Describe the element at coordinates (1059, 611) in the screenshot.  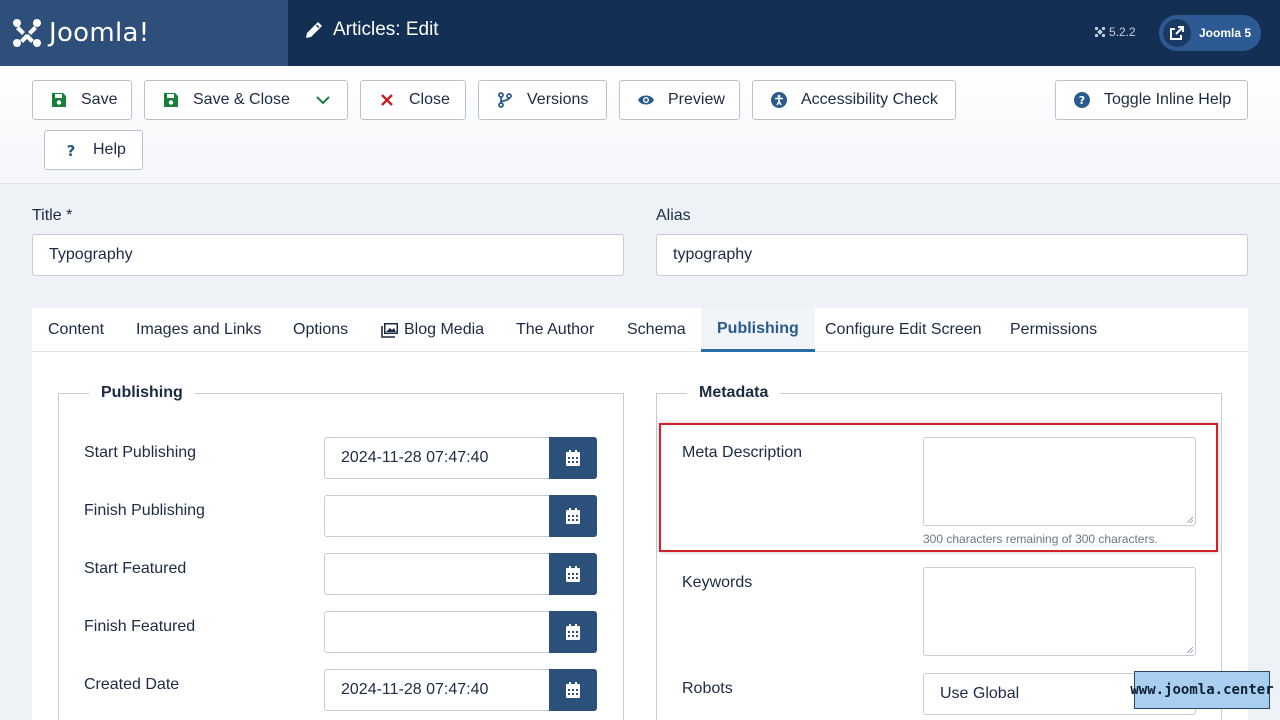
I see `keywords-textarea` at that location.